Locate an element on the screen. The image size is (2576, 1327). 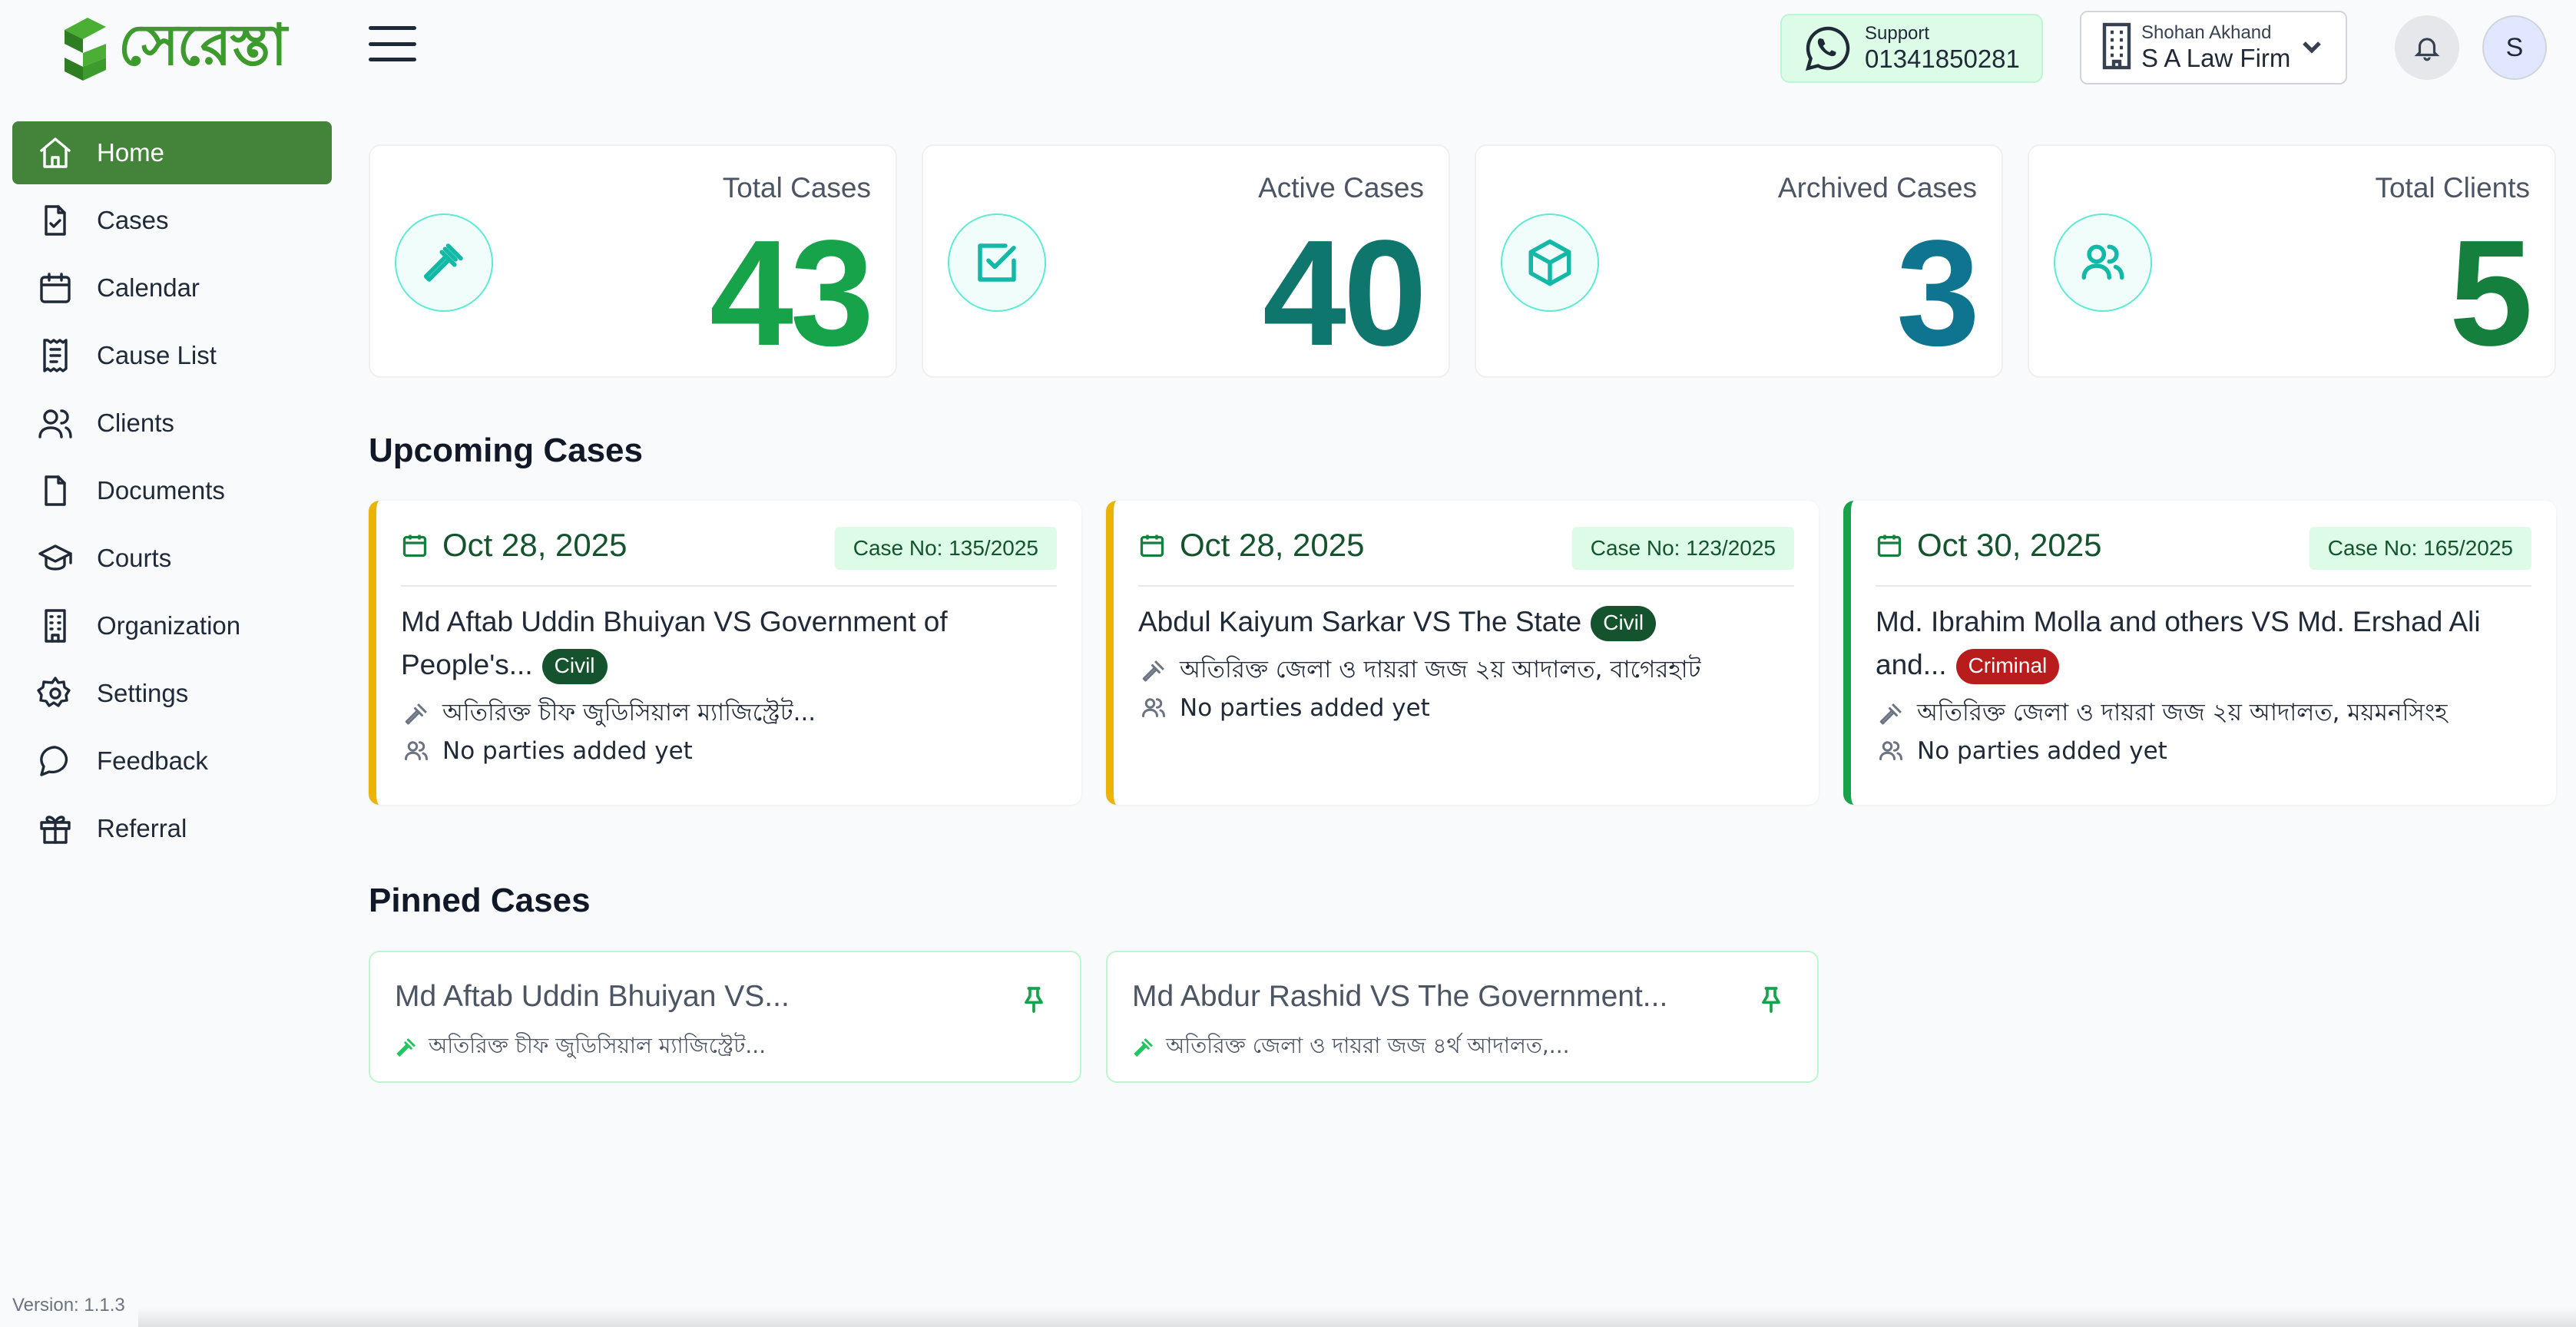
app-version: Version: 1.1.3 is located at coordinates (68, 1305).